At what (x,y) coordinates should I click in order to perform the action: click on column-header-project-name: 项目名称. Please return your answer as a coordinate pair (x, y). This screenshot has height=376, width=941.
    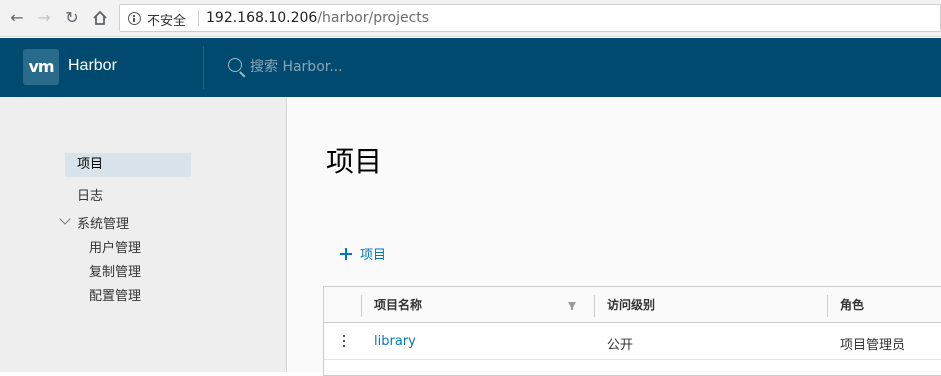
    Looking at the image, I should click on (398, 304).